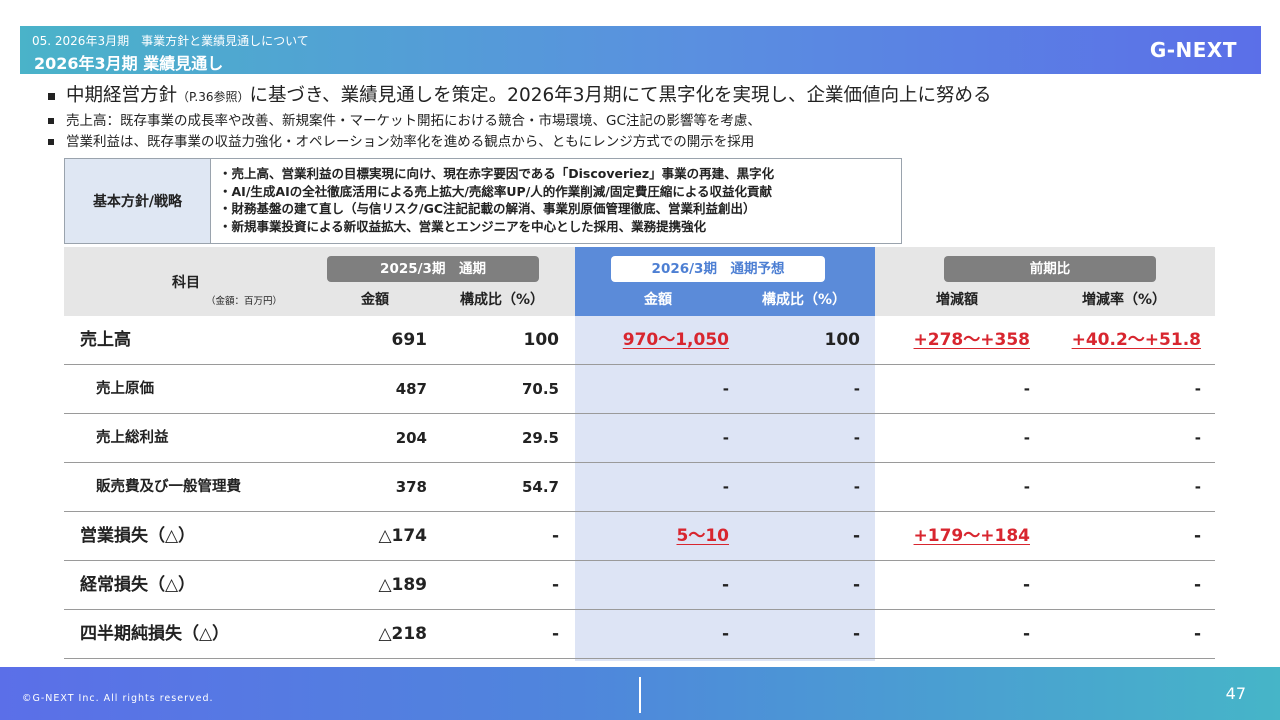 The height and width of the screenshot is (720, 1280). I want to click on cell-change: +179～+184, so click(957, 536).